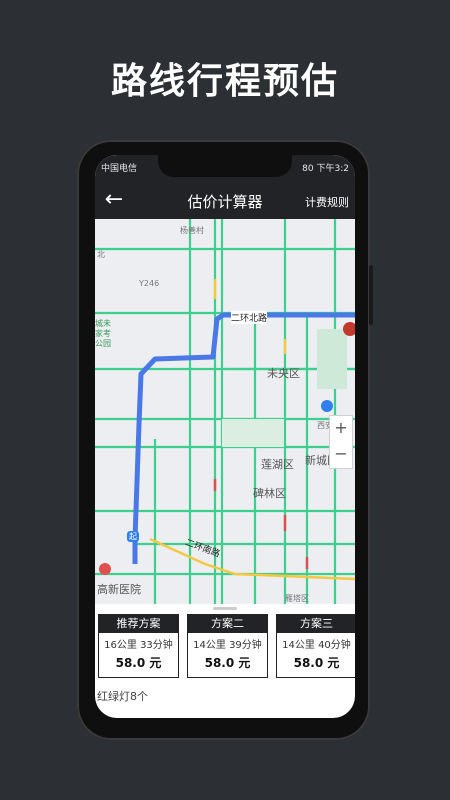 The height and width of the screenshot is (800, 450). I want to click on plan-card-3: 方案三 14公里 40分钟 58.0 元, so click(315, 646).